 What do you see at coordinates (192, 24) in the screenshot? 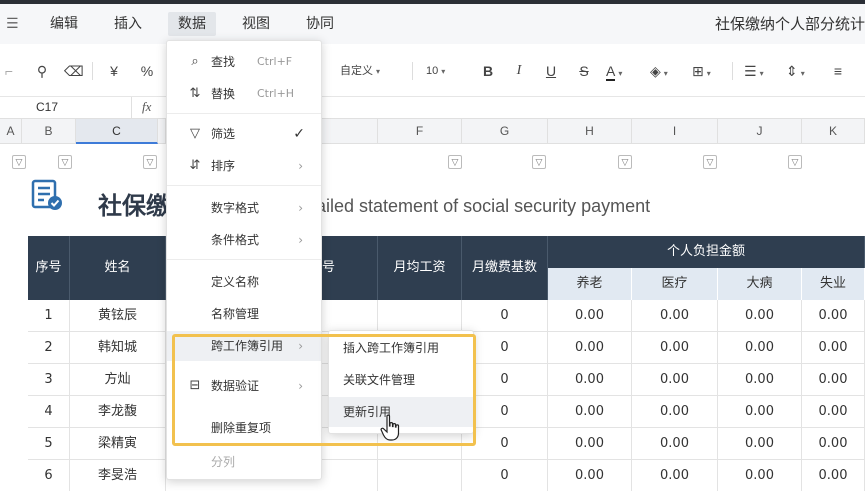
I see `tab-data: 数据` at bounding box center [192, 24].